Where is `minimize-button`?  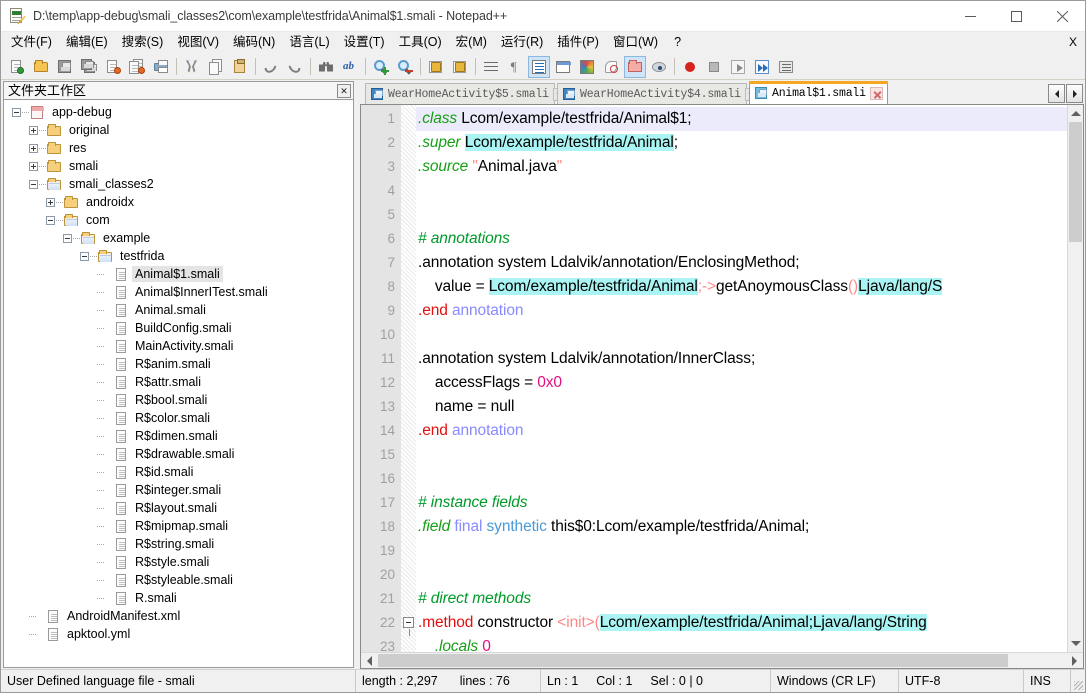
minimize-button is located at coordinates (970, 16).